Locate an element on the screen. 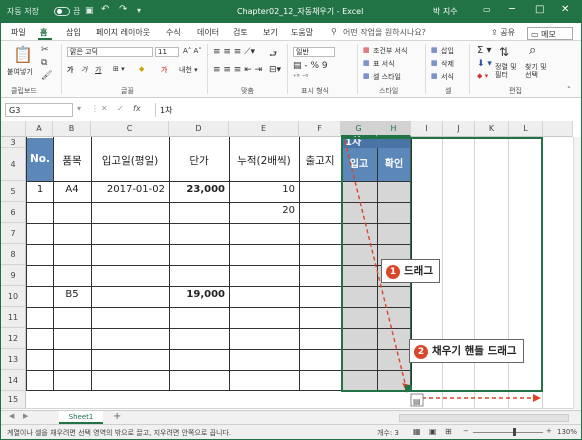  sheet-tab-sheet1: Sheet1 is located at coordinates (81, 417).